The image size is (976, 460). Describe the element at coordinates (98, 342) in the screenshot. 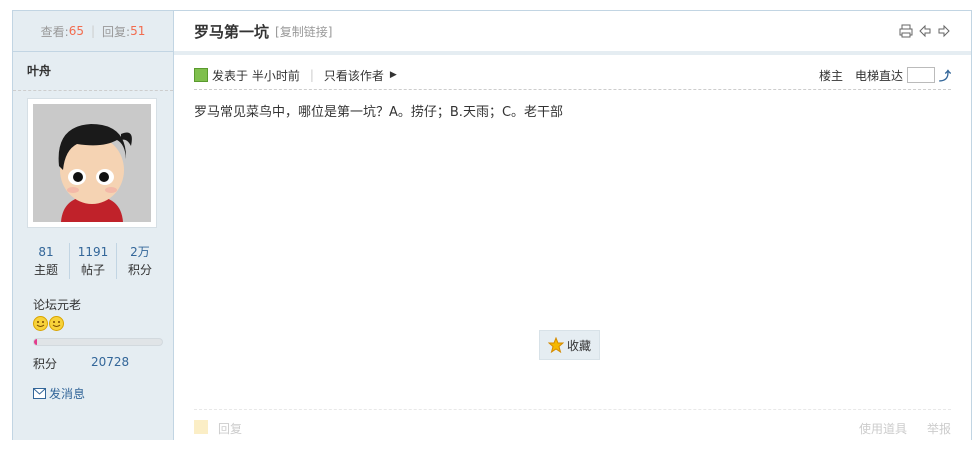

I see `rank-progress-bar` at that location.